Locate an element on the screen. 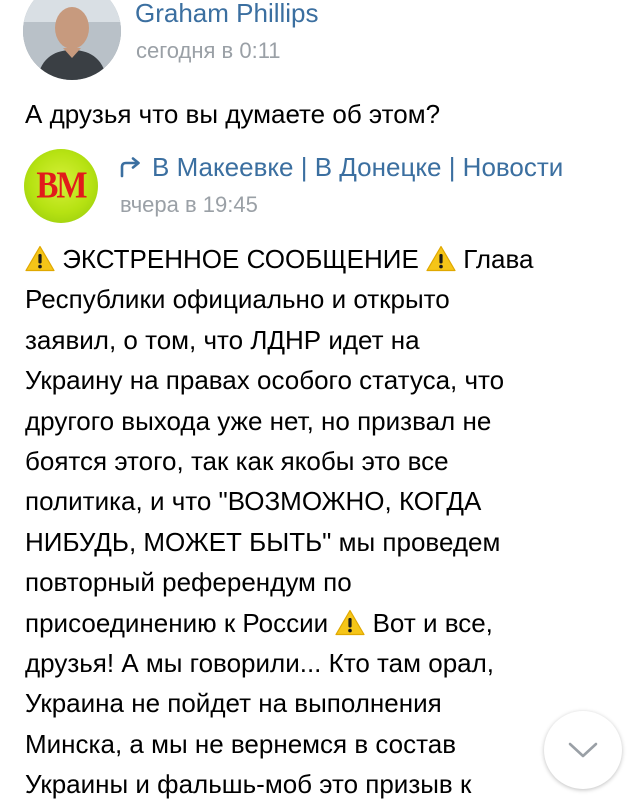 Image resolution: width=640 pixels, height=807 pixels. repost-text-segment: Республики официально и открыто is located at coordinates (237, 299).